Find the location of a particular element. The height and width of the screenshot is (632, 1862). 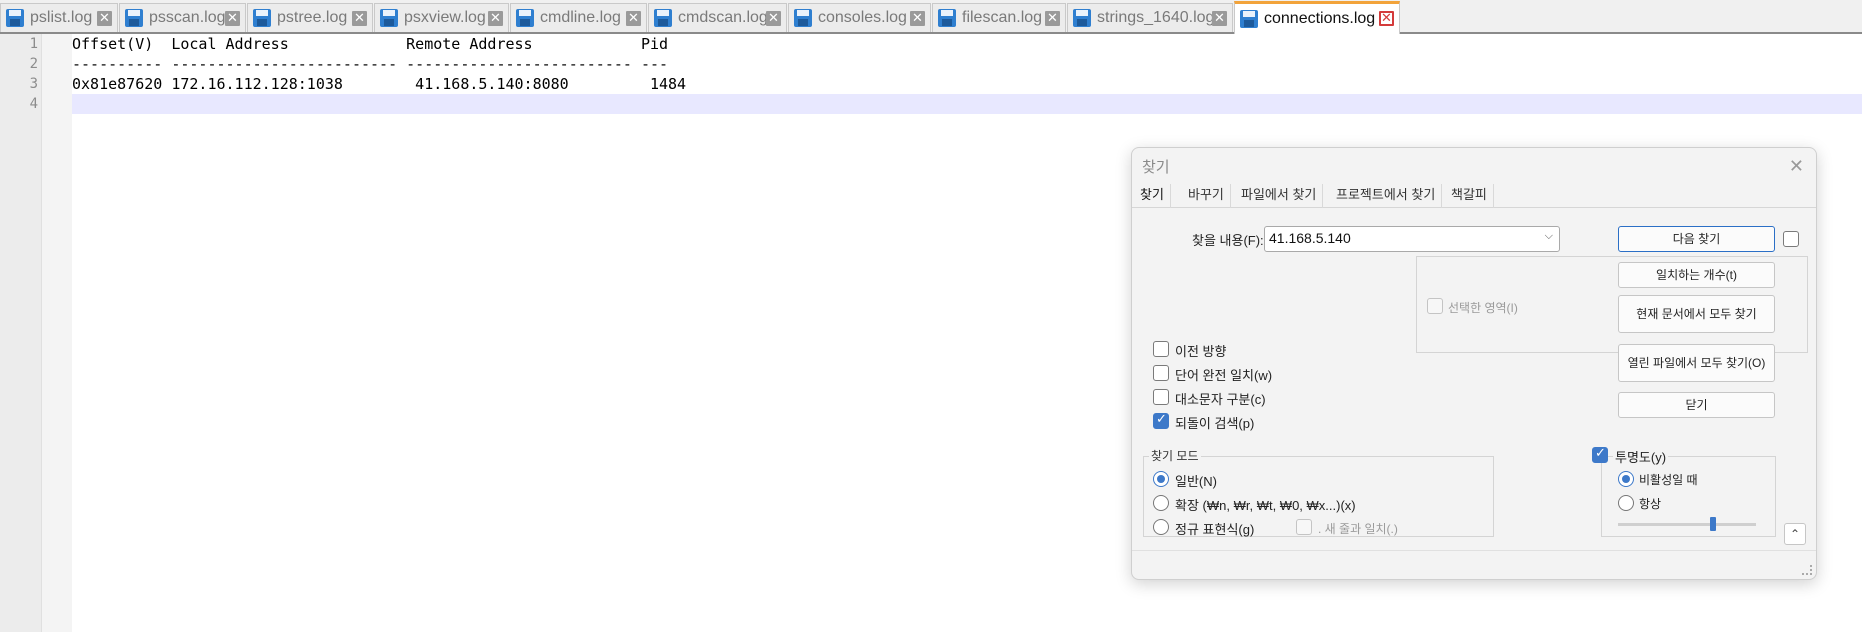

tab-consoles: consoles.log ✕ is located at coordinates (859, 17).